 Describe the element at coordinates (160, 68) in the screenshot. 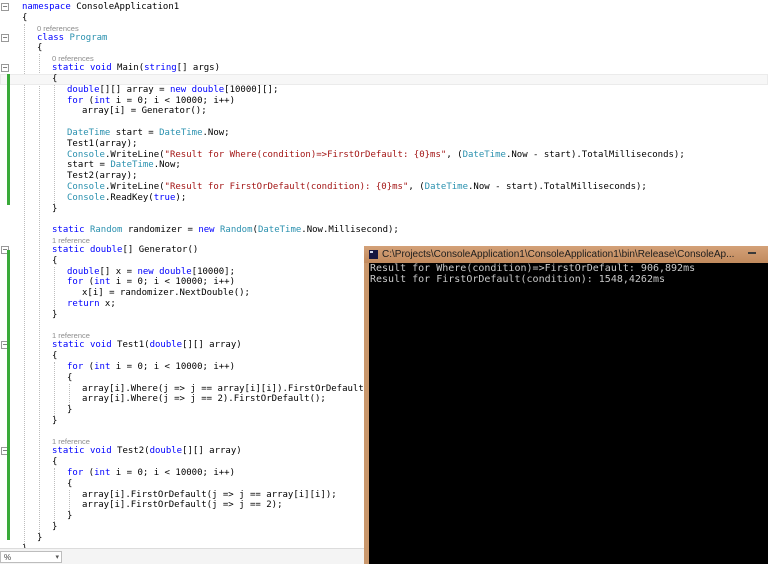

I see `code-token: string` at that location.